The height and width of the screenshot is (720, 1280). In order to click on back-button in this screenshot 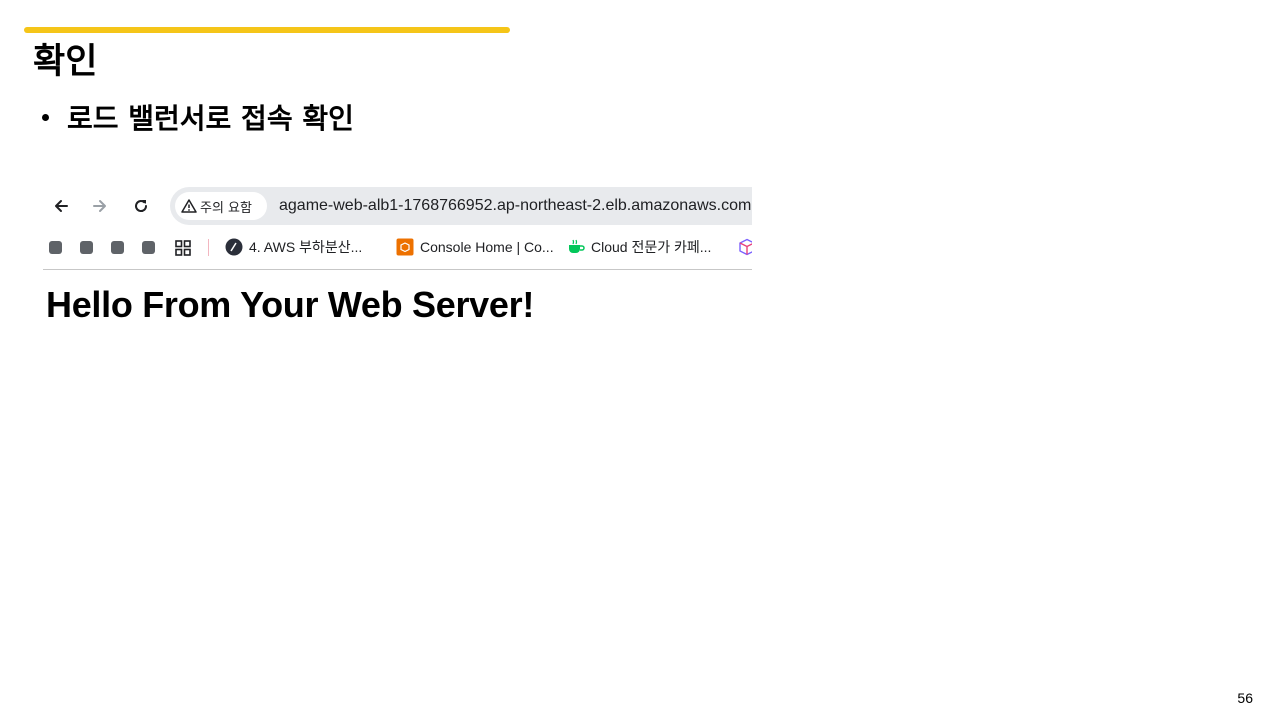, I will do `click(61, 206)`.